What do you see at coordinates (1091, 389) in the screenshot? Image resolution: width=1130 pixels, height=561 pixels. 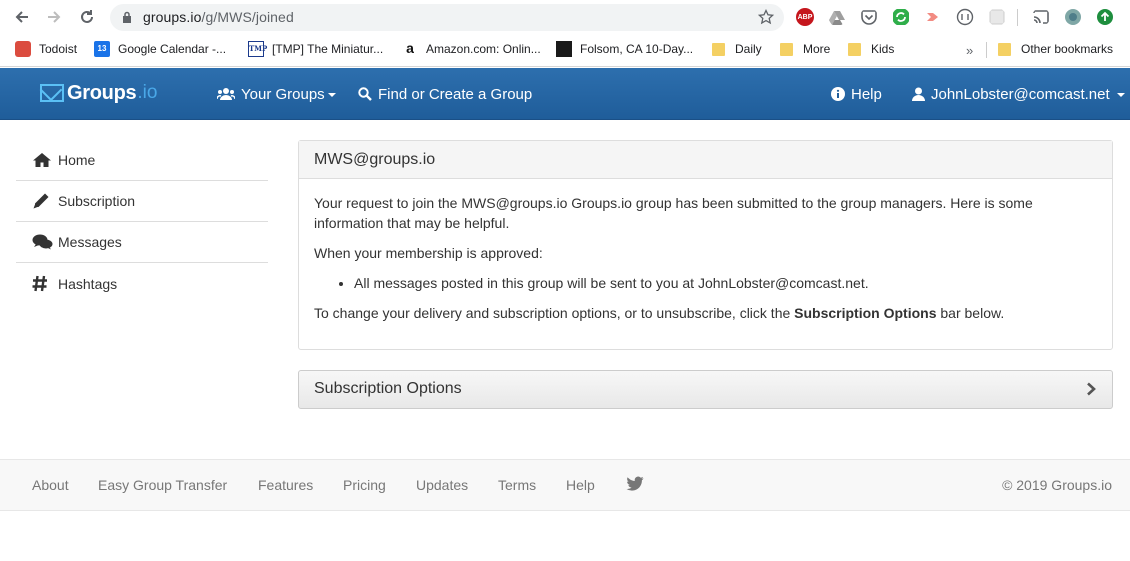 I see `chevron-right-icon` at bounding box center [1091, 389].